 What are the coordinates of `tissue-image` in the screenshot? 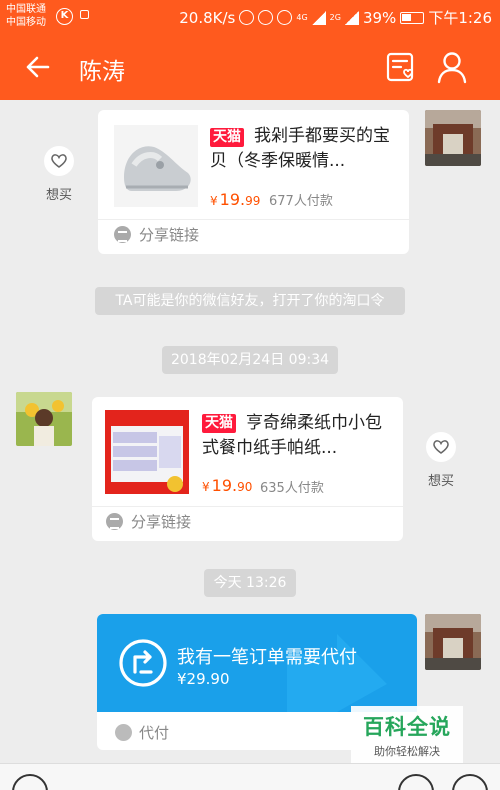 It's located at (147, 452).